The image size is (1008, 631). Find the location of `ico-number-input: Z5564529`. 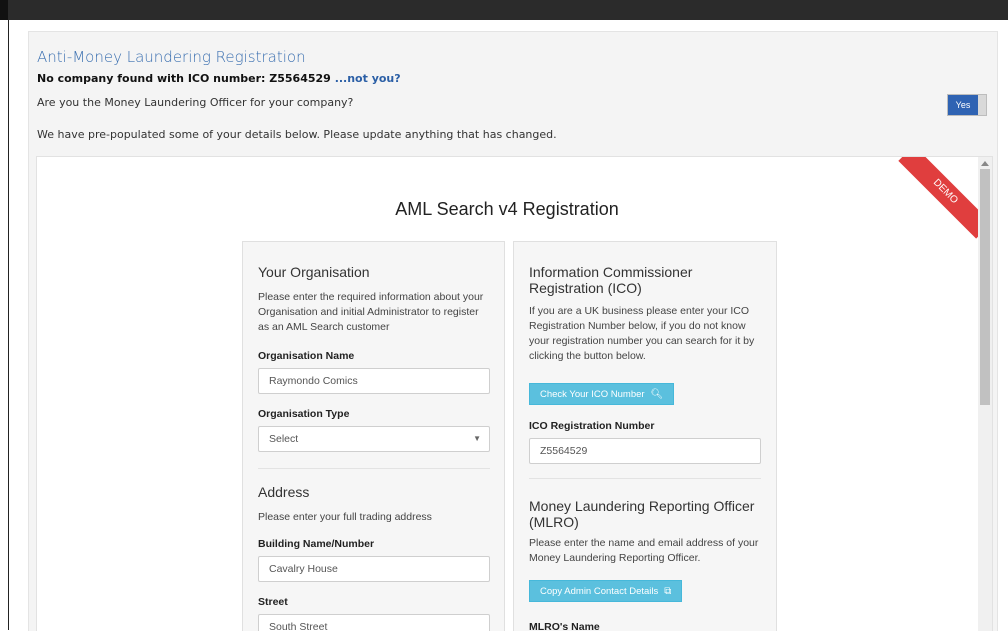

ico-number-input: Z5564529 is located at coordinates (645, 451).